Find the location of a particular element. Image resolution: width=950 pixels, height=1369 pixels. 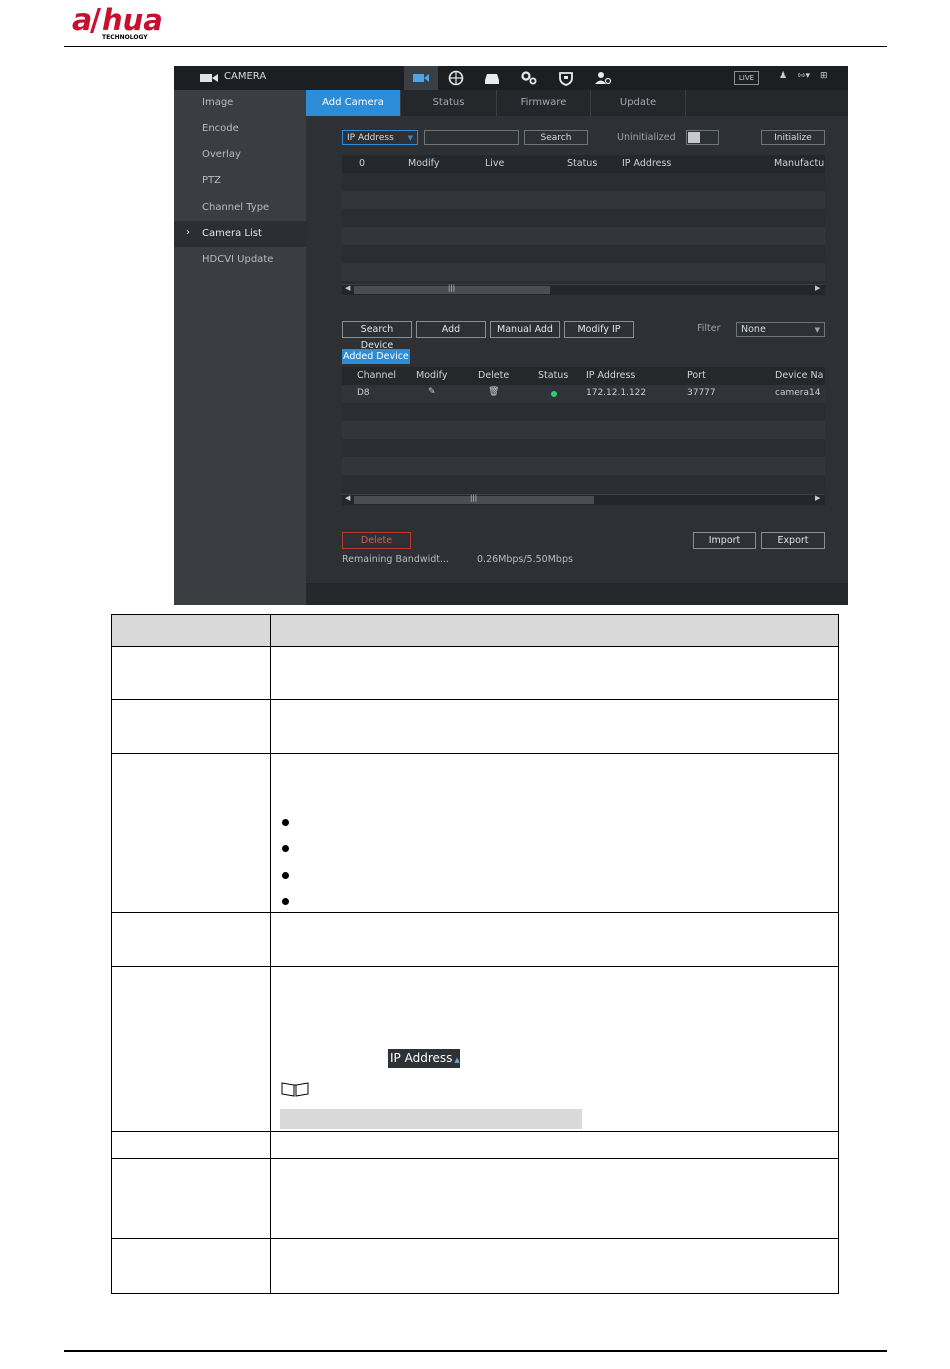

uninitialized-label: Uninitialized is located at coordinates (646, 137).